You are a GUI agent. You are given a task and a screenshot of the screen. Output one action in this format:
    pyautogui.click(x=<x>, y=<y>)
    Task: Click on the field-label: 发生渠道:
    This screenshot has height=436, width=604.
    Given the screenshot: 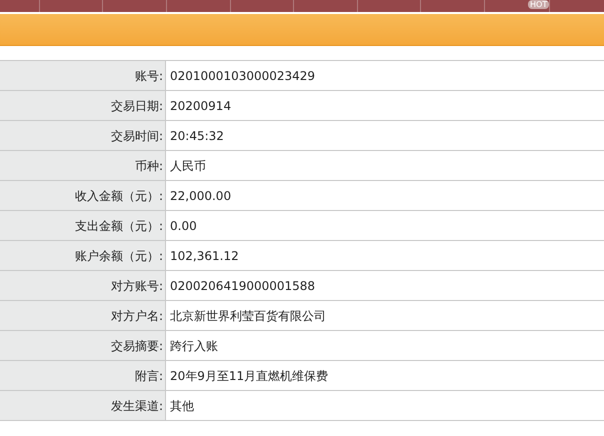 What is the action you would take?
    pyautogui.click(x=83, y=405)
    